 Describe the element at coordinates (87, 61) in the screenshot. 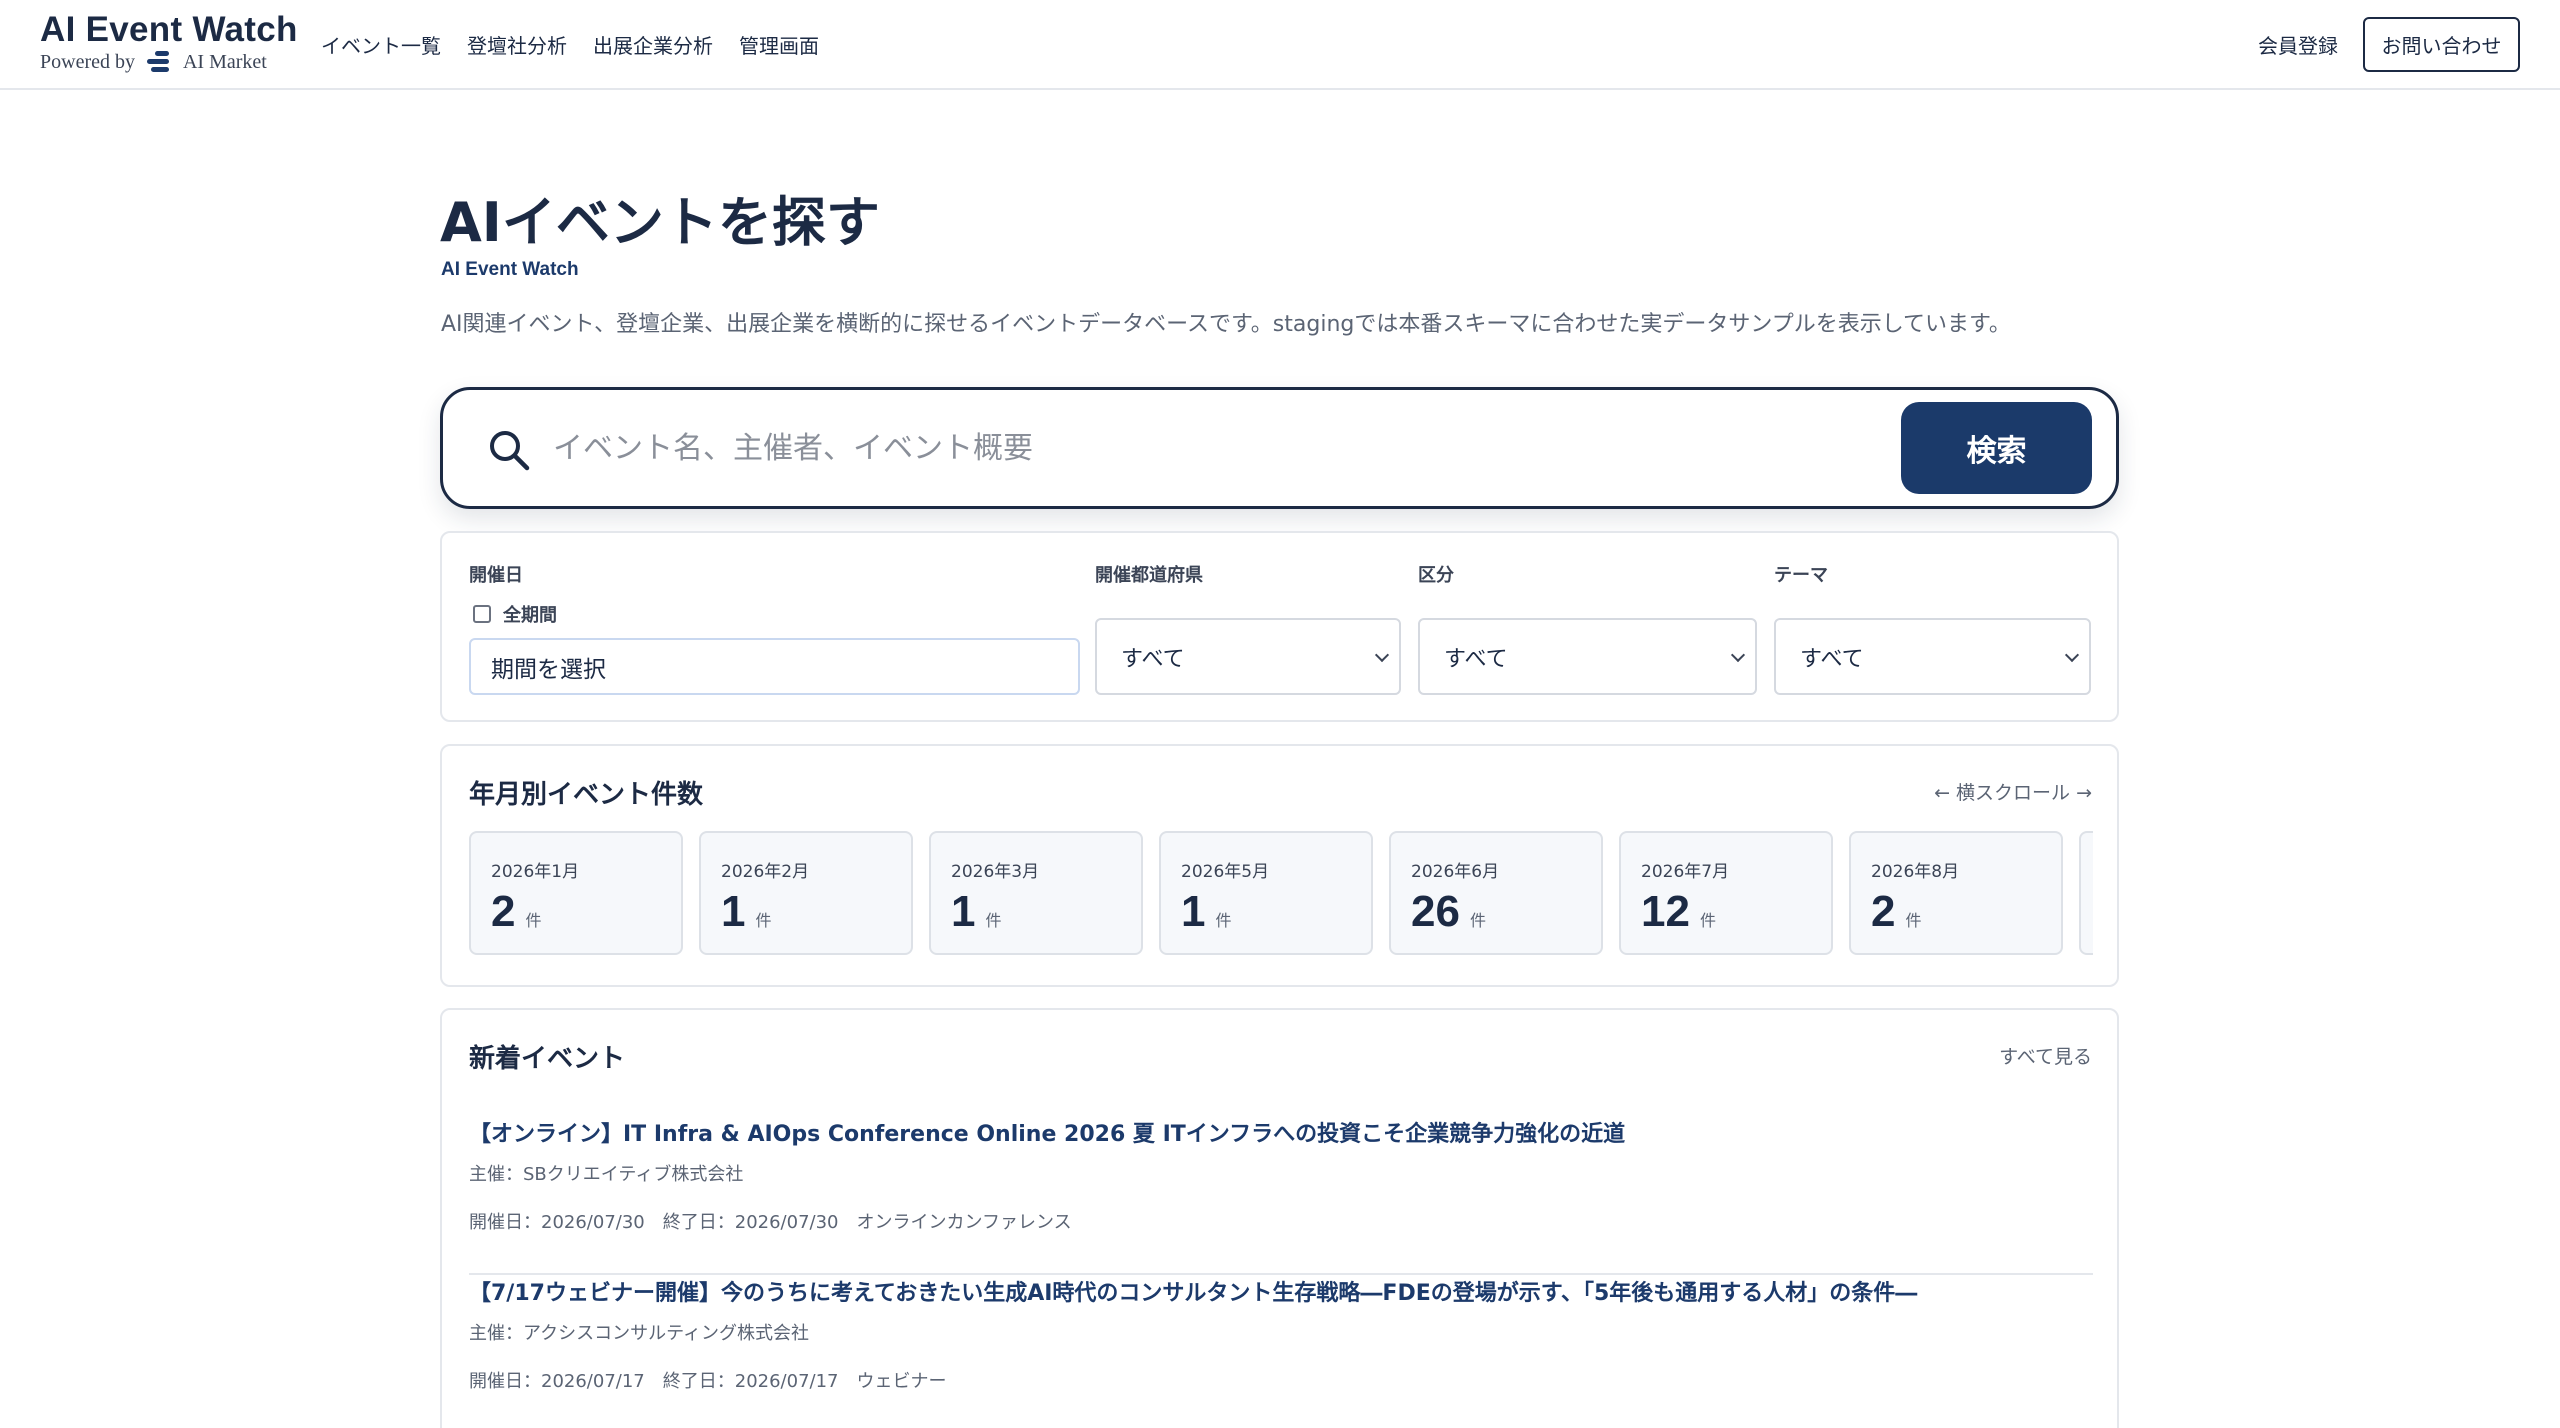

I see `logo-powered-text: Powered by` at that location.